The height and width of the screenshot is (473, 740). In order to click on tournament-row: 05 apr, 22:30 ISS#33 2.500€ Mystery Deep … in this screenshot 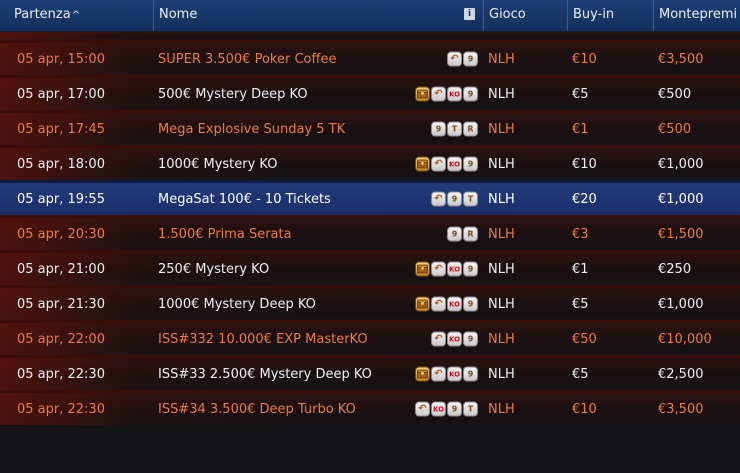, I will do `click(370, 372)`.